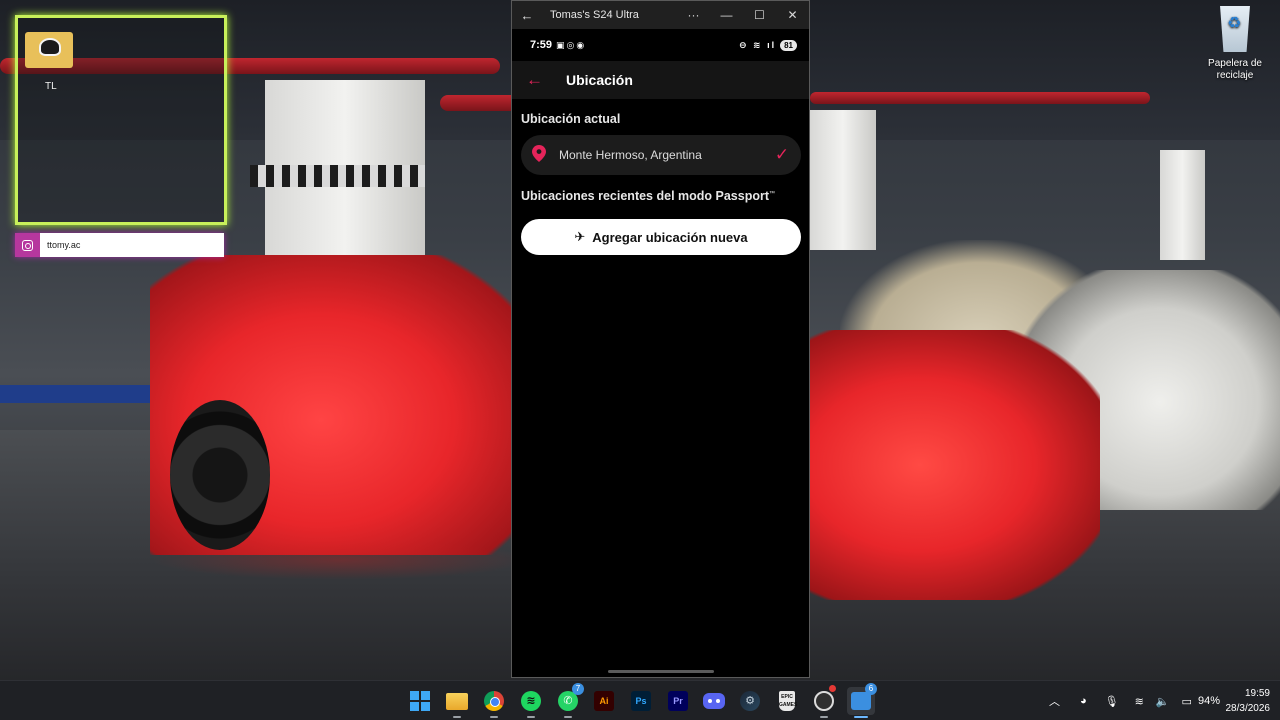  What do you see at coordinates (1235, 29) in the screenshot?
I see `recycle-bin-icon` at bounding box center [1235, 29].